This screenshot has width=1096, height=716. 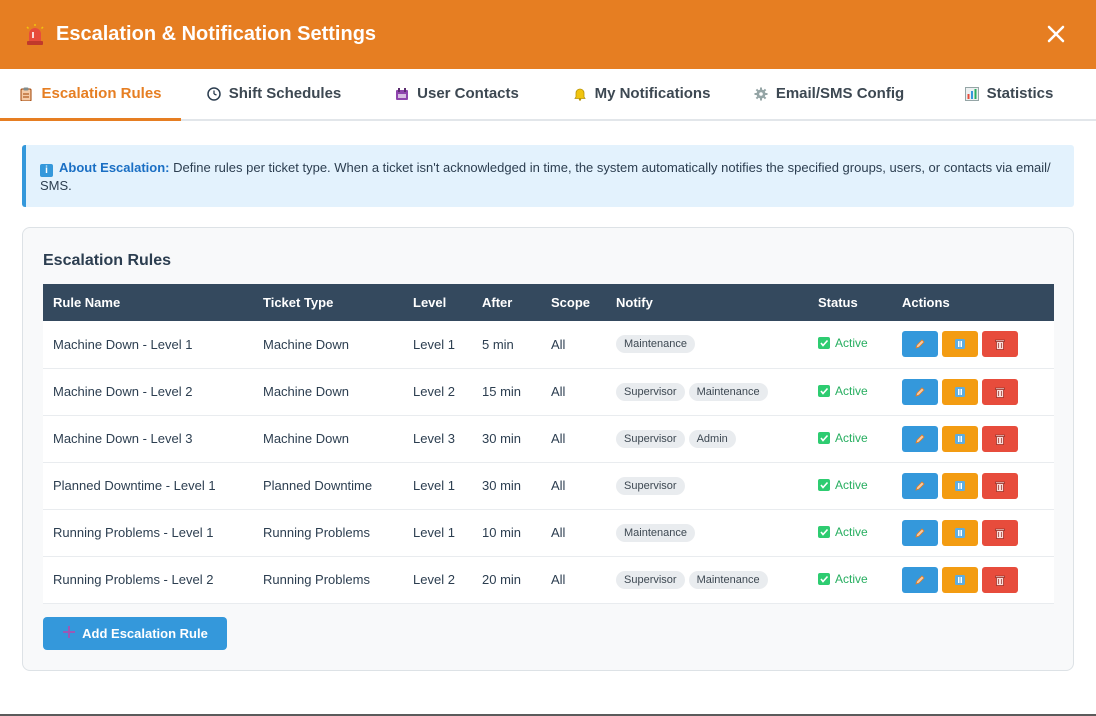 I want to click on column-header: Level, so click(x=430, y=302).